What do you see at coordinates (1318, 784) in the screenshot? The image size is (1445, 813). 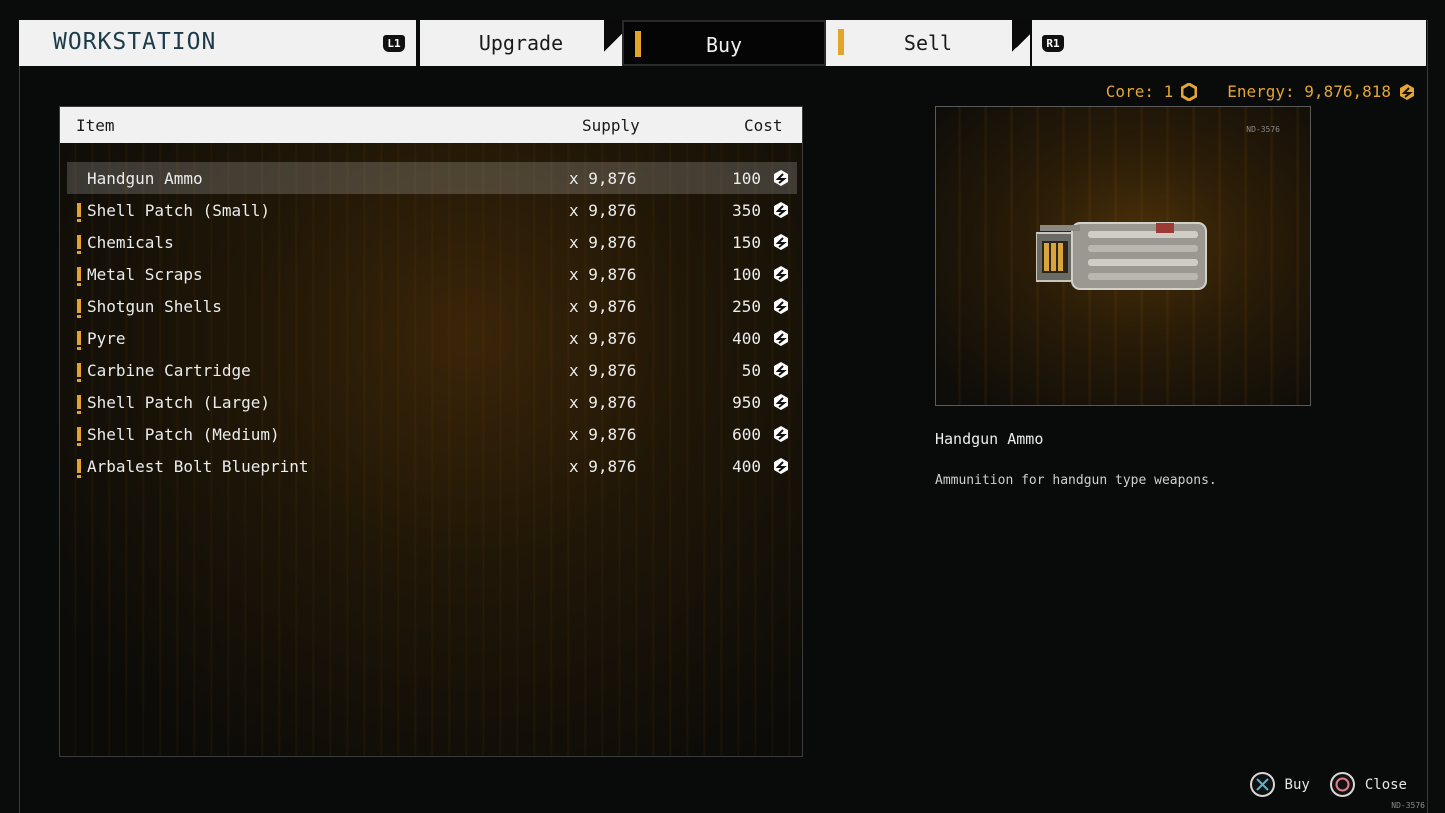 I see `button-prompts: Buy Close` at bounding box center [1318, 784].